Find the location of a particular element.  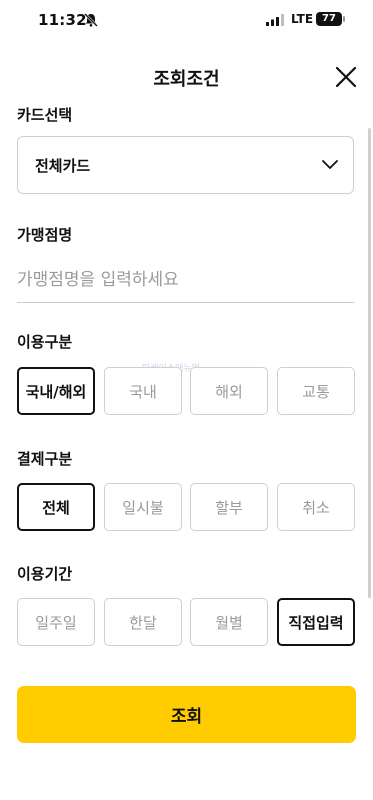

status-time: 11:32 is located at coordinates (62, 20).